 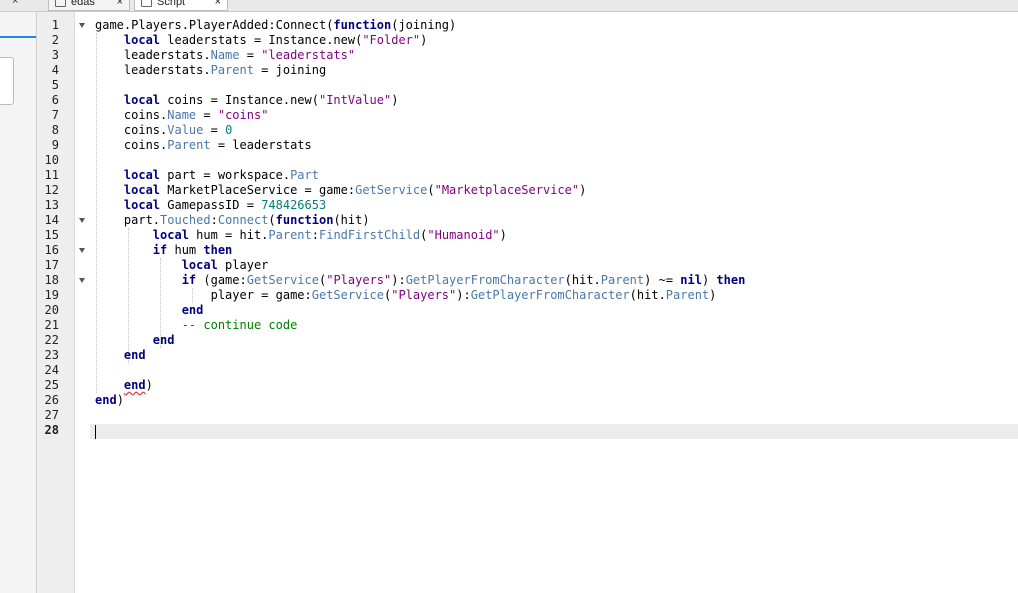 What do you see at coordinates (181, 5) in the screenshot?
I see `tab-script: Script ×` at bounding box center [181, 5].